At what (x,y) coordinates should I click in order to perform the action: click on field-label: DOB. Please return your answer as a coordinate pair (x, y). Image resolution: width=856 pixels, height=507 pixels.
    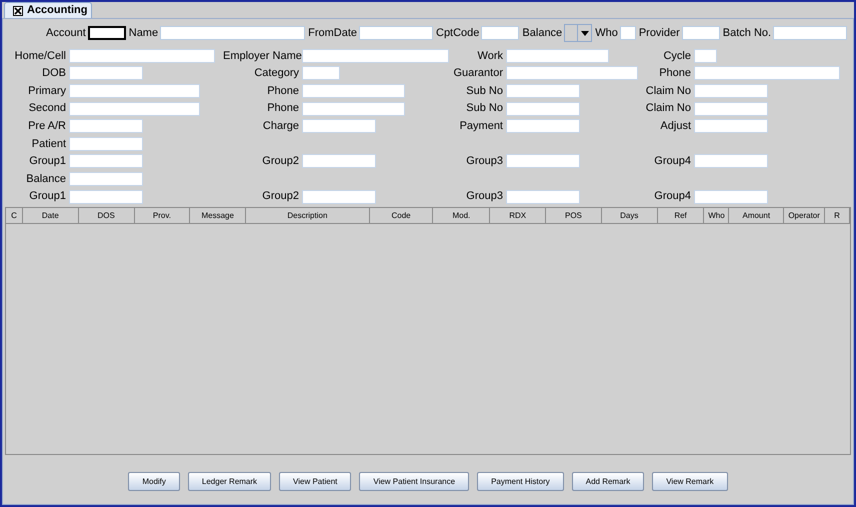
    Looking at the image, I should click on (54, 73).